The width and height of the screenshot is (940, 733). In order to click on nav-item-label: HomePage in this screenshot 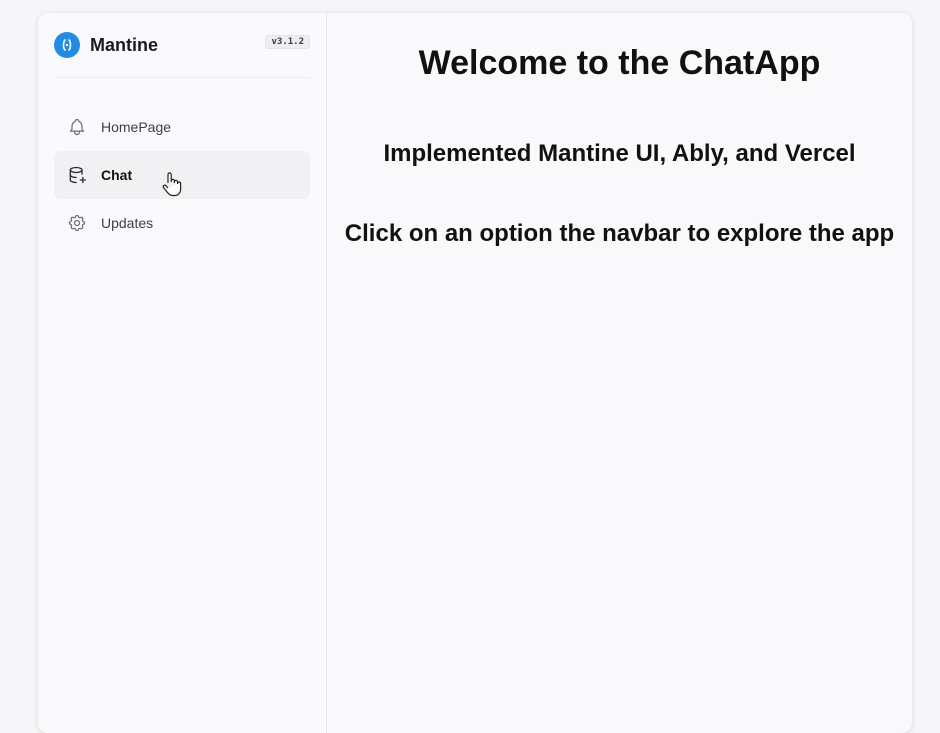, I will do `click(136, 127)`.